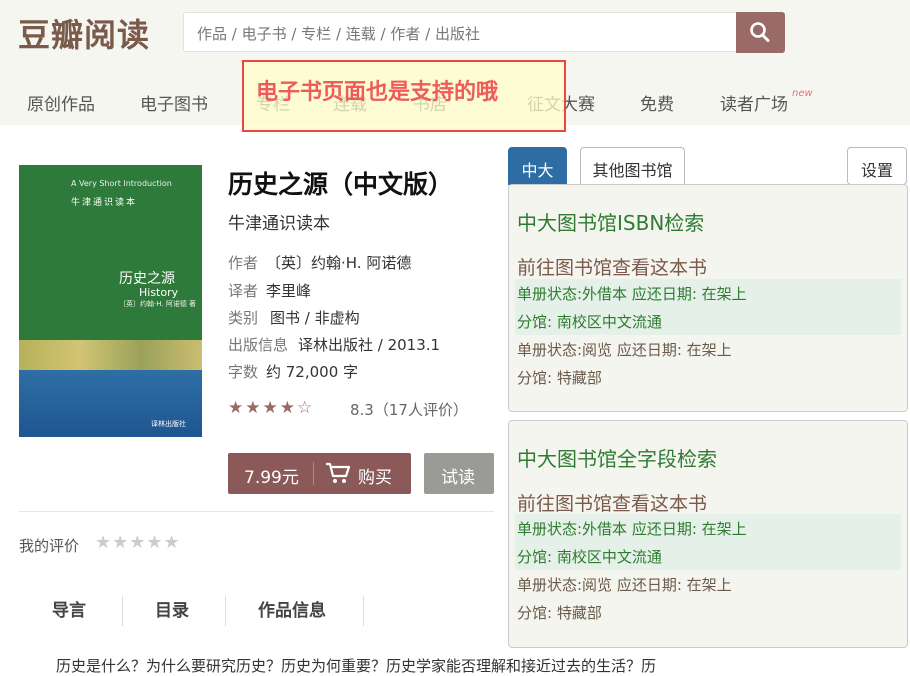 The image size is (910, 676). Describe the element at coordinates (292, 608) in the screenshot. I see `tab-work-info: 作品信息` at that location.